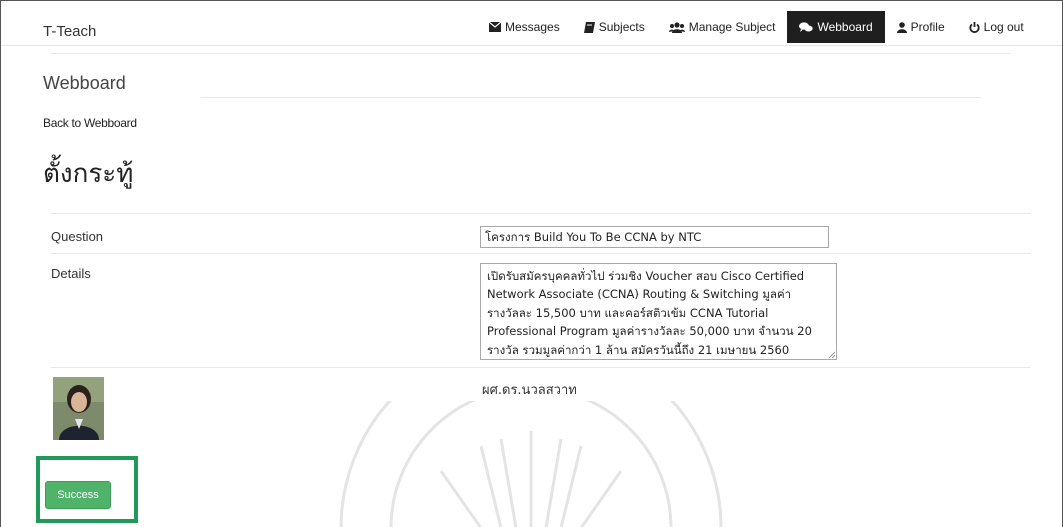 This screenshot has width=1063, height=527. I want to click on resize-grip-icon, so click(831, 354).